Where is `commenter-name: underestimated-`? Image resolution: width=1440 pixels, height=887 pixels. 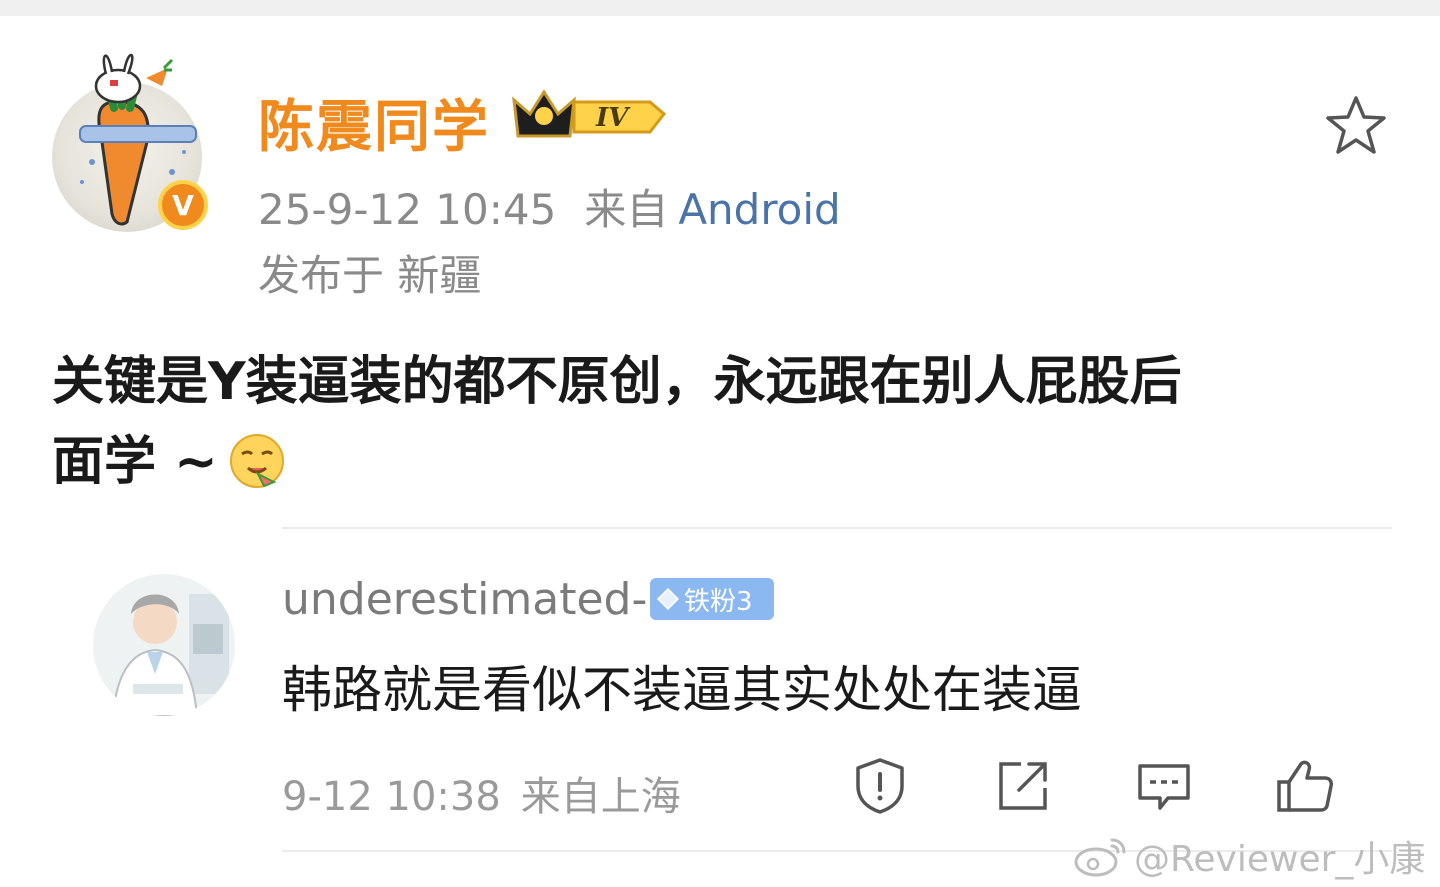
commenter-name: underestimated- is located at coordinates (464, 599).